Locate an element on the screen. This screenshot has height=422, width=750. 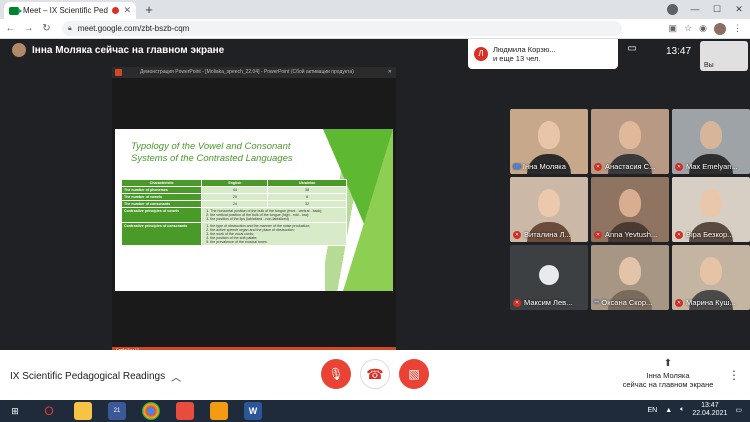
mic-off-icon: 🎙︎ is located at coordinates (336, 374).